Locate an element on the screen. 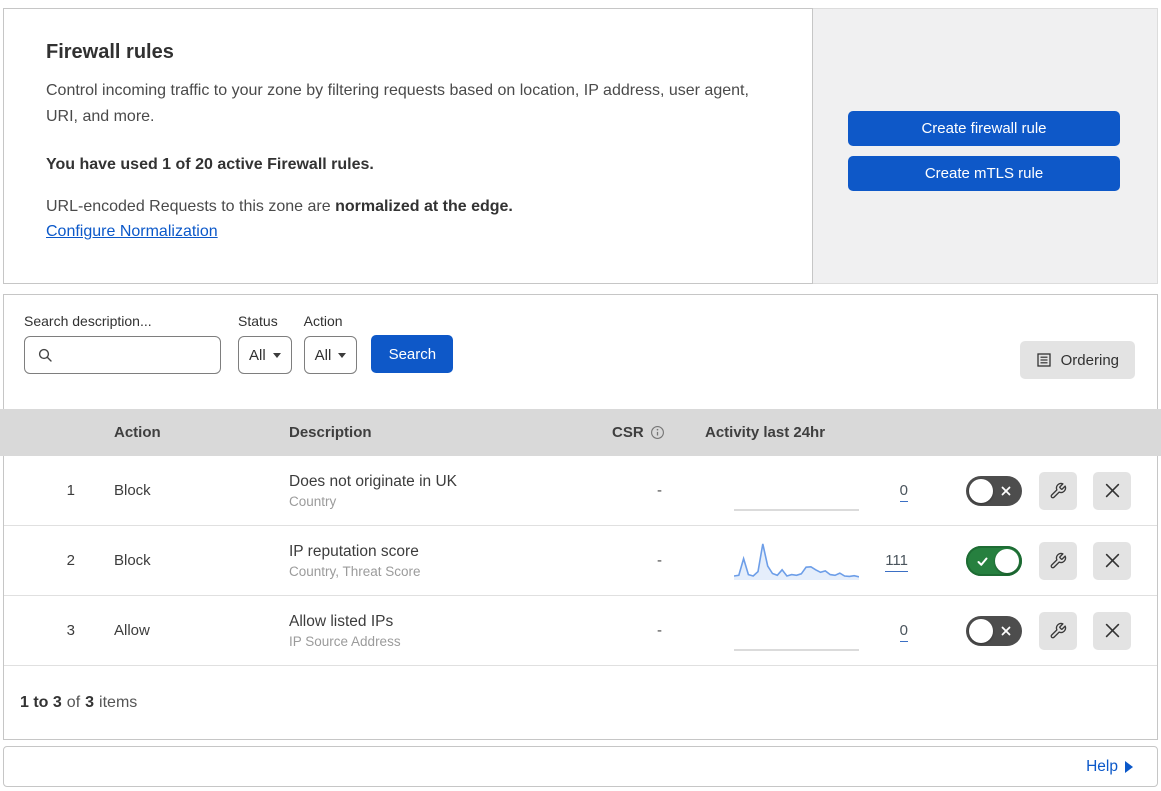 Image resolution: width=1161 pixels, height=791 pixels. footer-range: 1 to 3 is located at coordinates (41, 702).